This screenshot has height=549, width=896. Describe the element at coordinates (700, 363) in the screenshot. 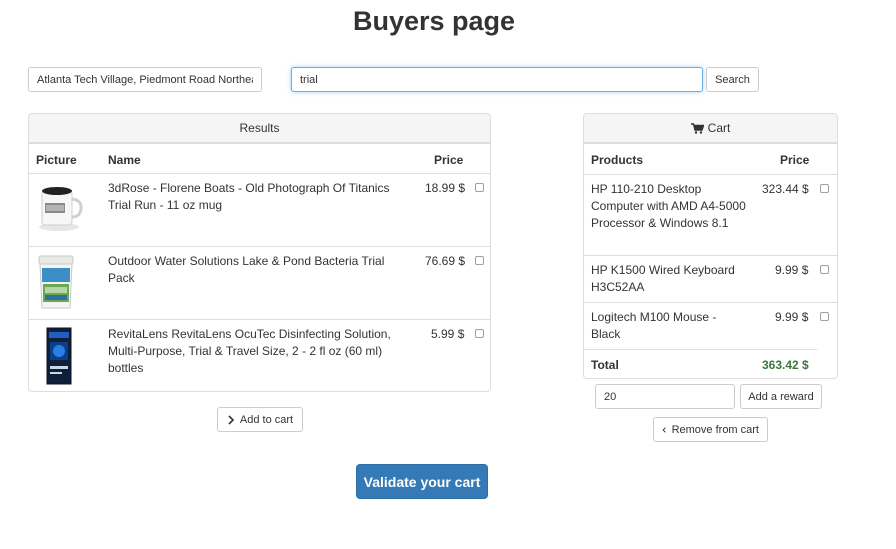

I see `cart-total-row: Total 363.42 $` at that location.